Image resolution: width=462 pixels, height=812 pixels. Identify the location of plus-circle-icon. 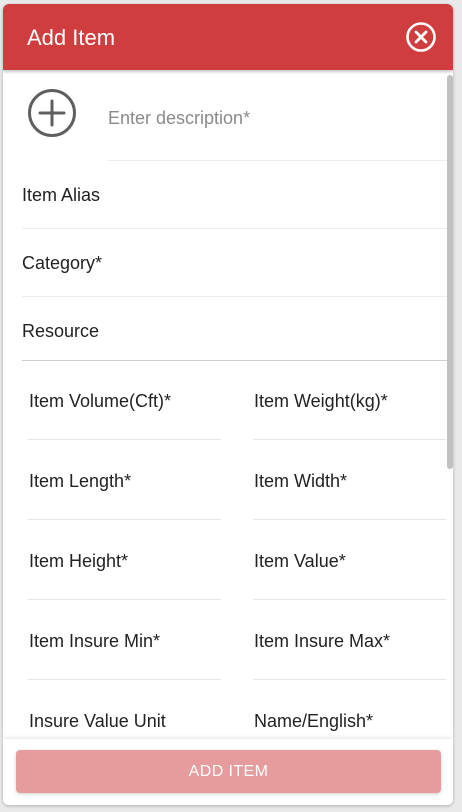
(52, 113).